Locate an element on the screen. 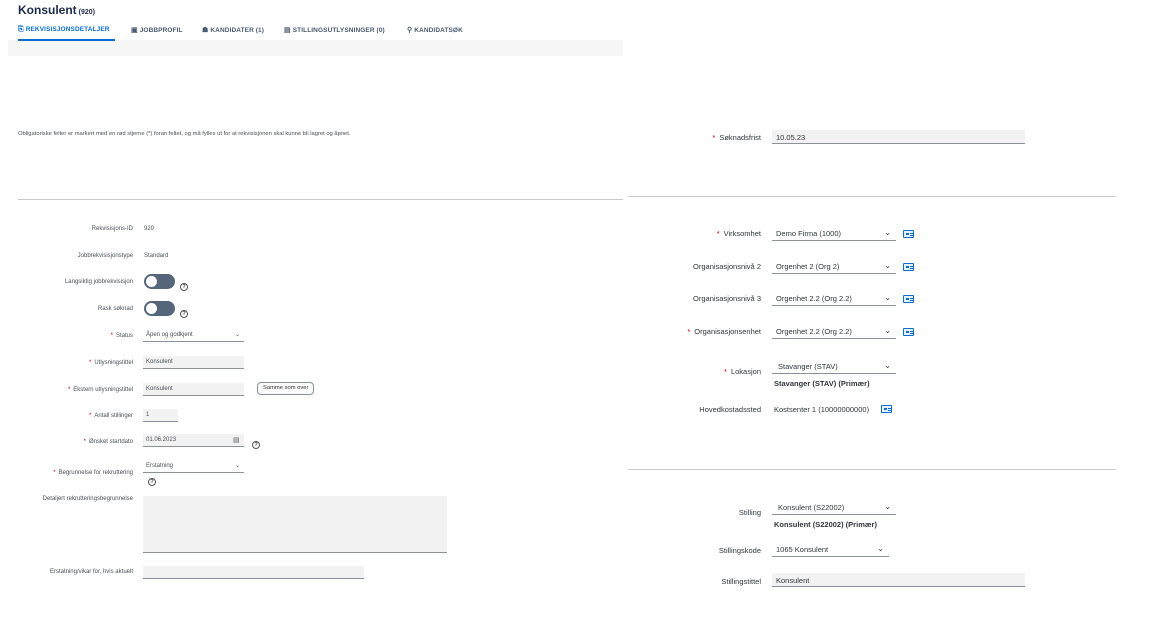  label-text: Status is located at coordinates (124, 336).